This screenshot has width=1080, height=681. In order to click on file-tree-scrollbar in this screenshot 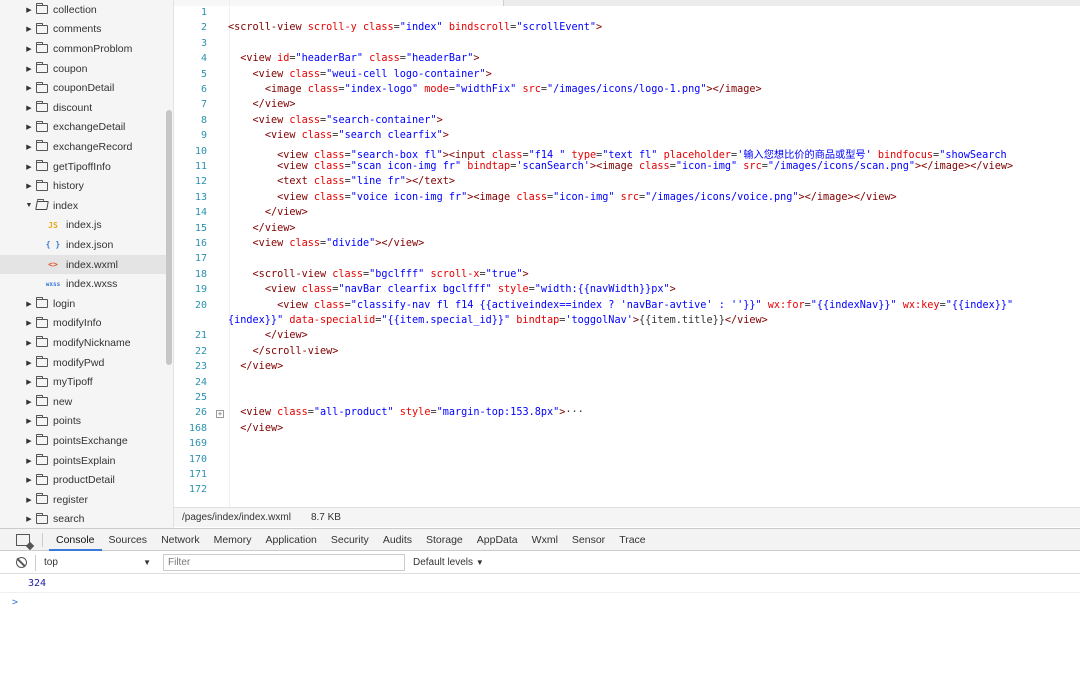, I will do `click(169, 237)`.